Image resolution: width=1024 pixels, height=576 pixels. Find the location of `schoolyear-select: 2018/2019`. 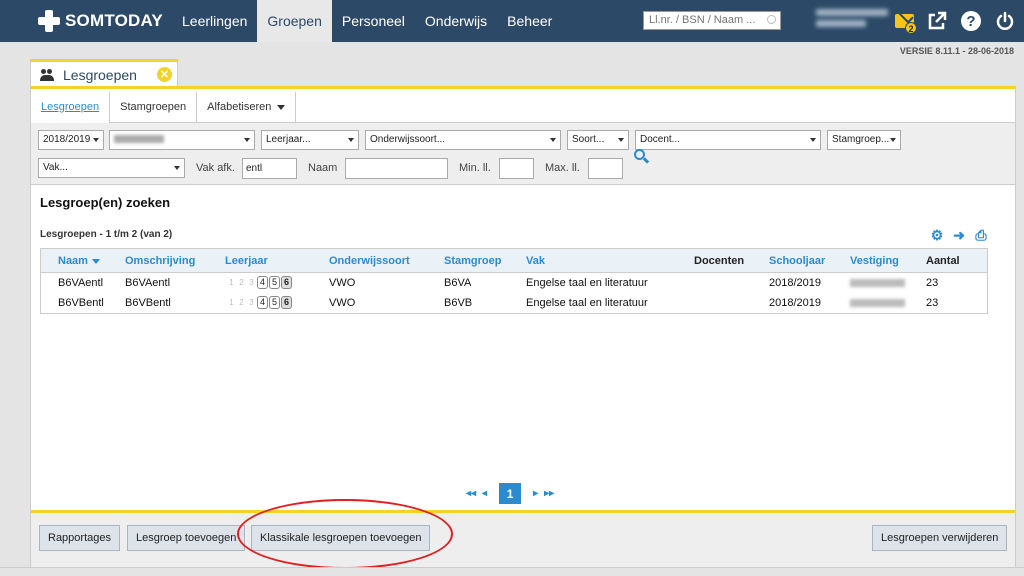

schoolyear-select: 2018/2019 is located at coordinates (71, 140).